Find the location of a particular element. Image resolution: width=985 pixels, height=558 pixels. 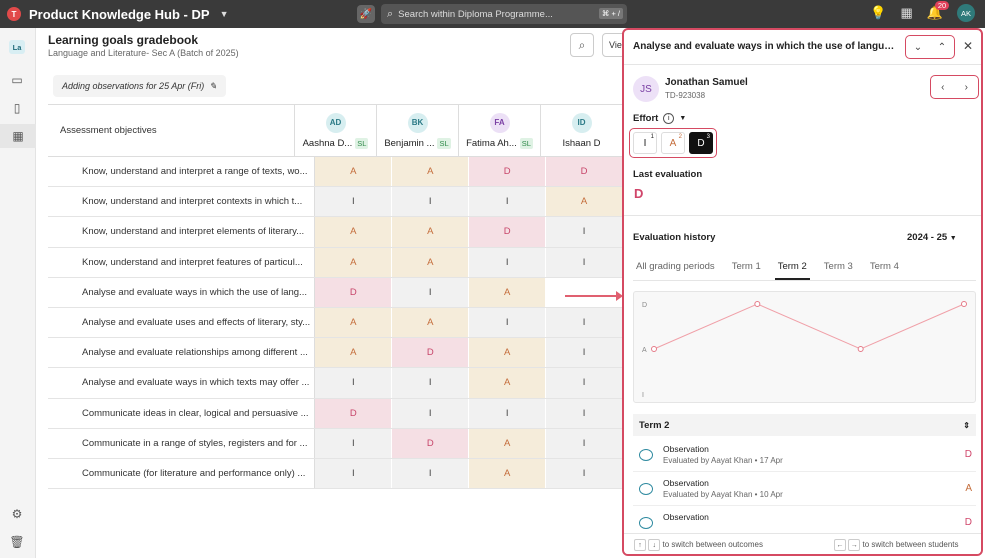

chevron-down-icon: ▼ is located at coordinates (224, 14).